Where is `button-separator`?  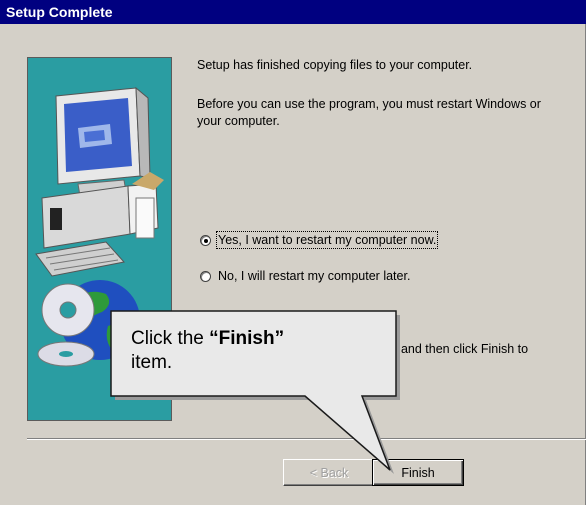 button-separator is located at coordinates (306, 439).